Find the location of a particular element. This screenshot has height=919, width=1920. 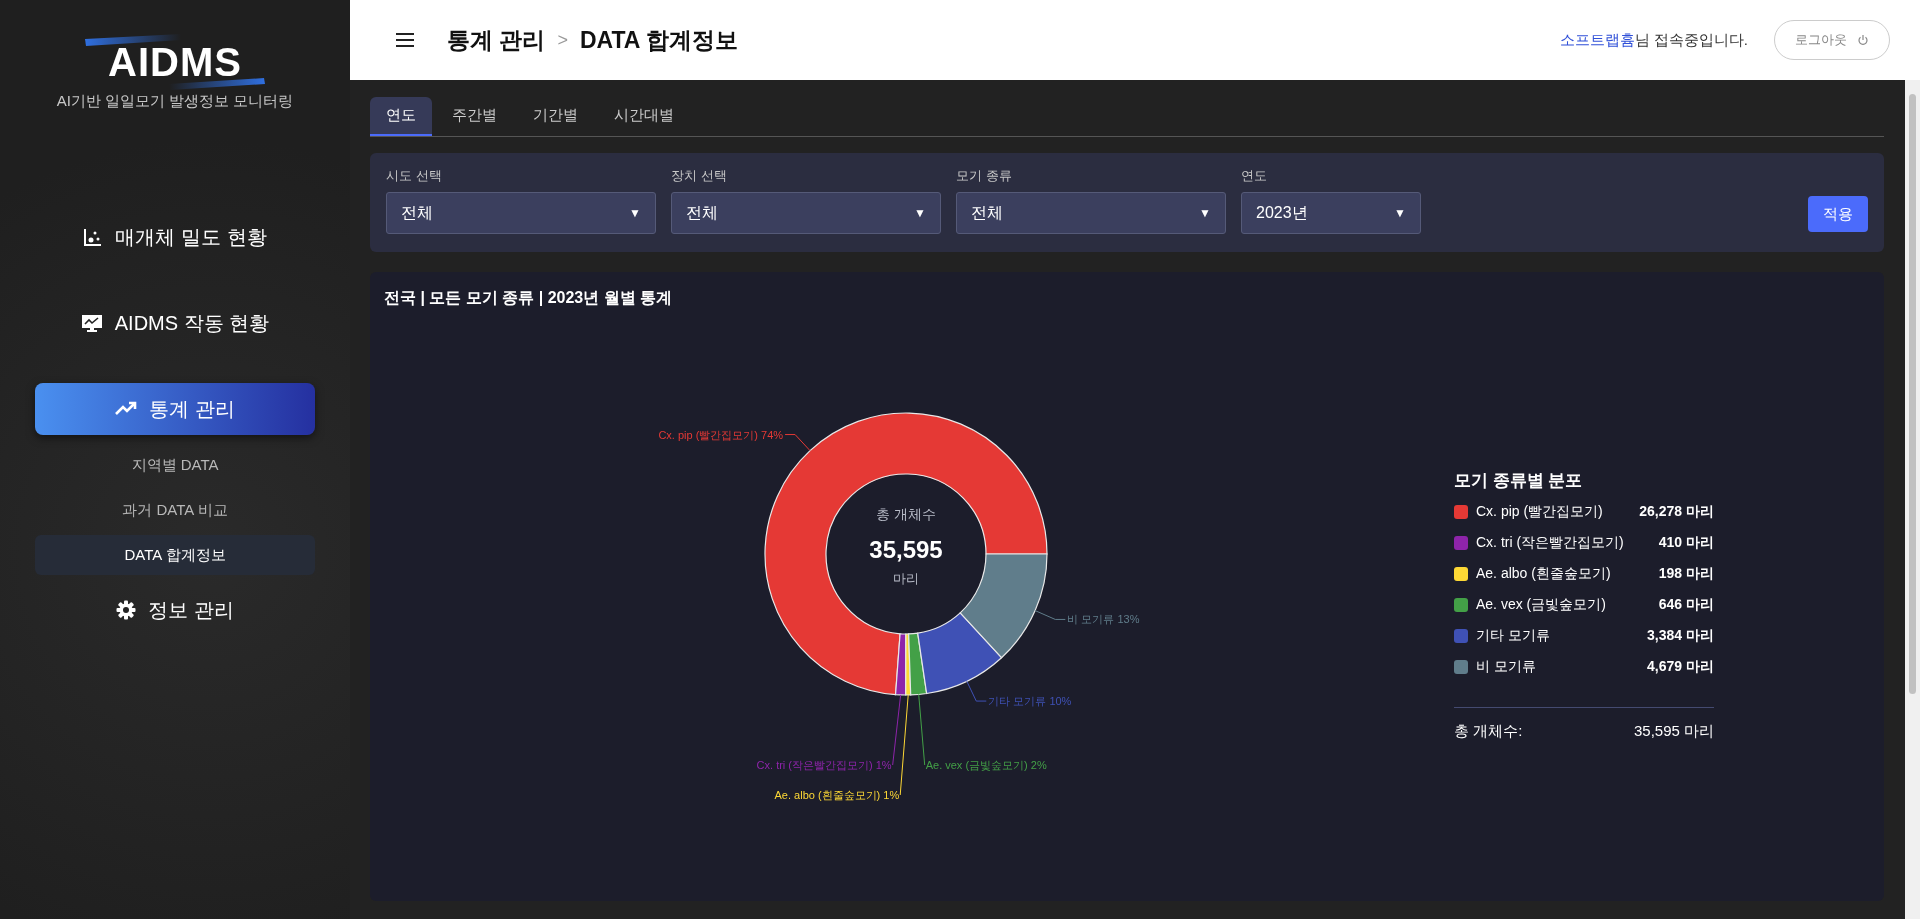

legend-label: Cx. pip (빨간집모기) is located at coordinates (1540, 511).